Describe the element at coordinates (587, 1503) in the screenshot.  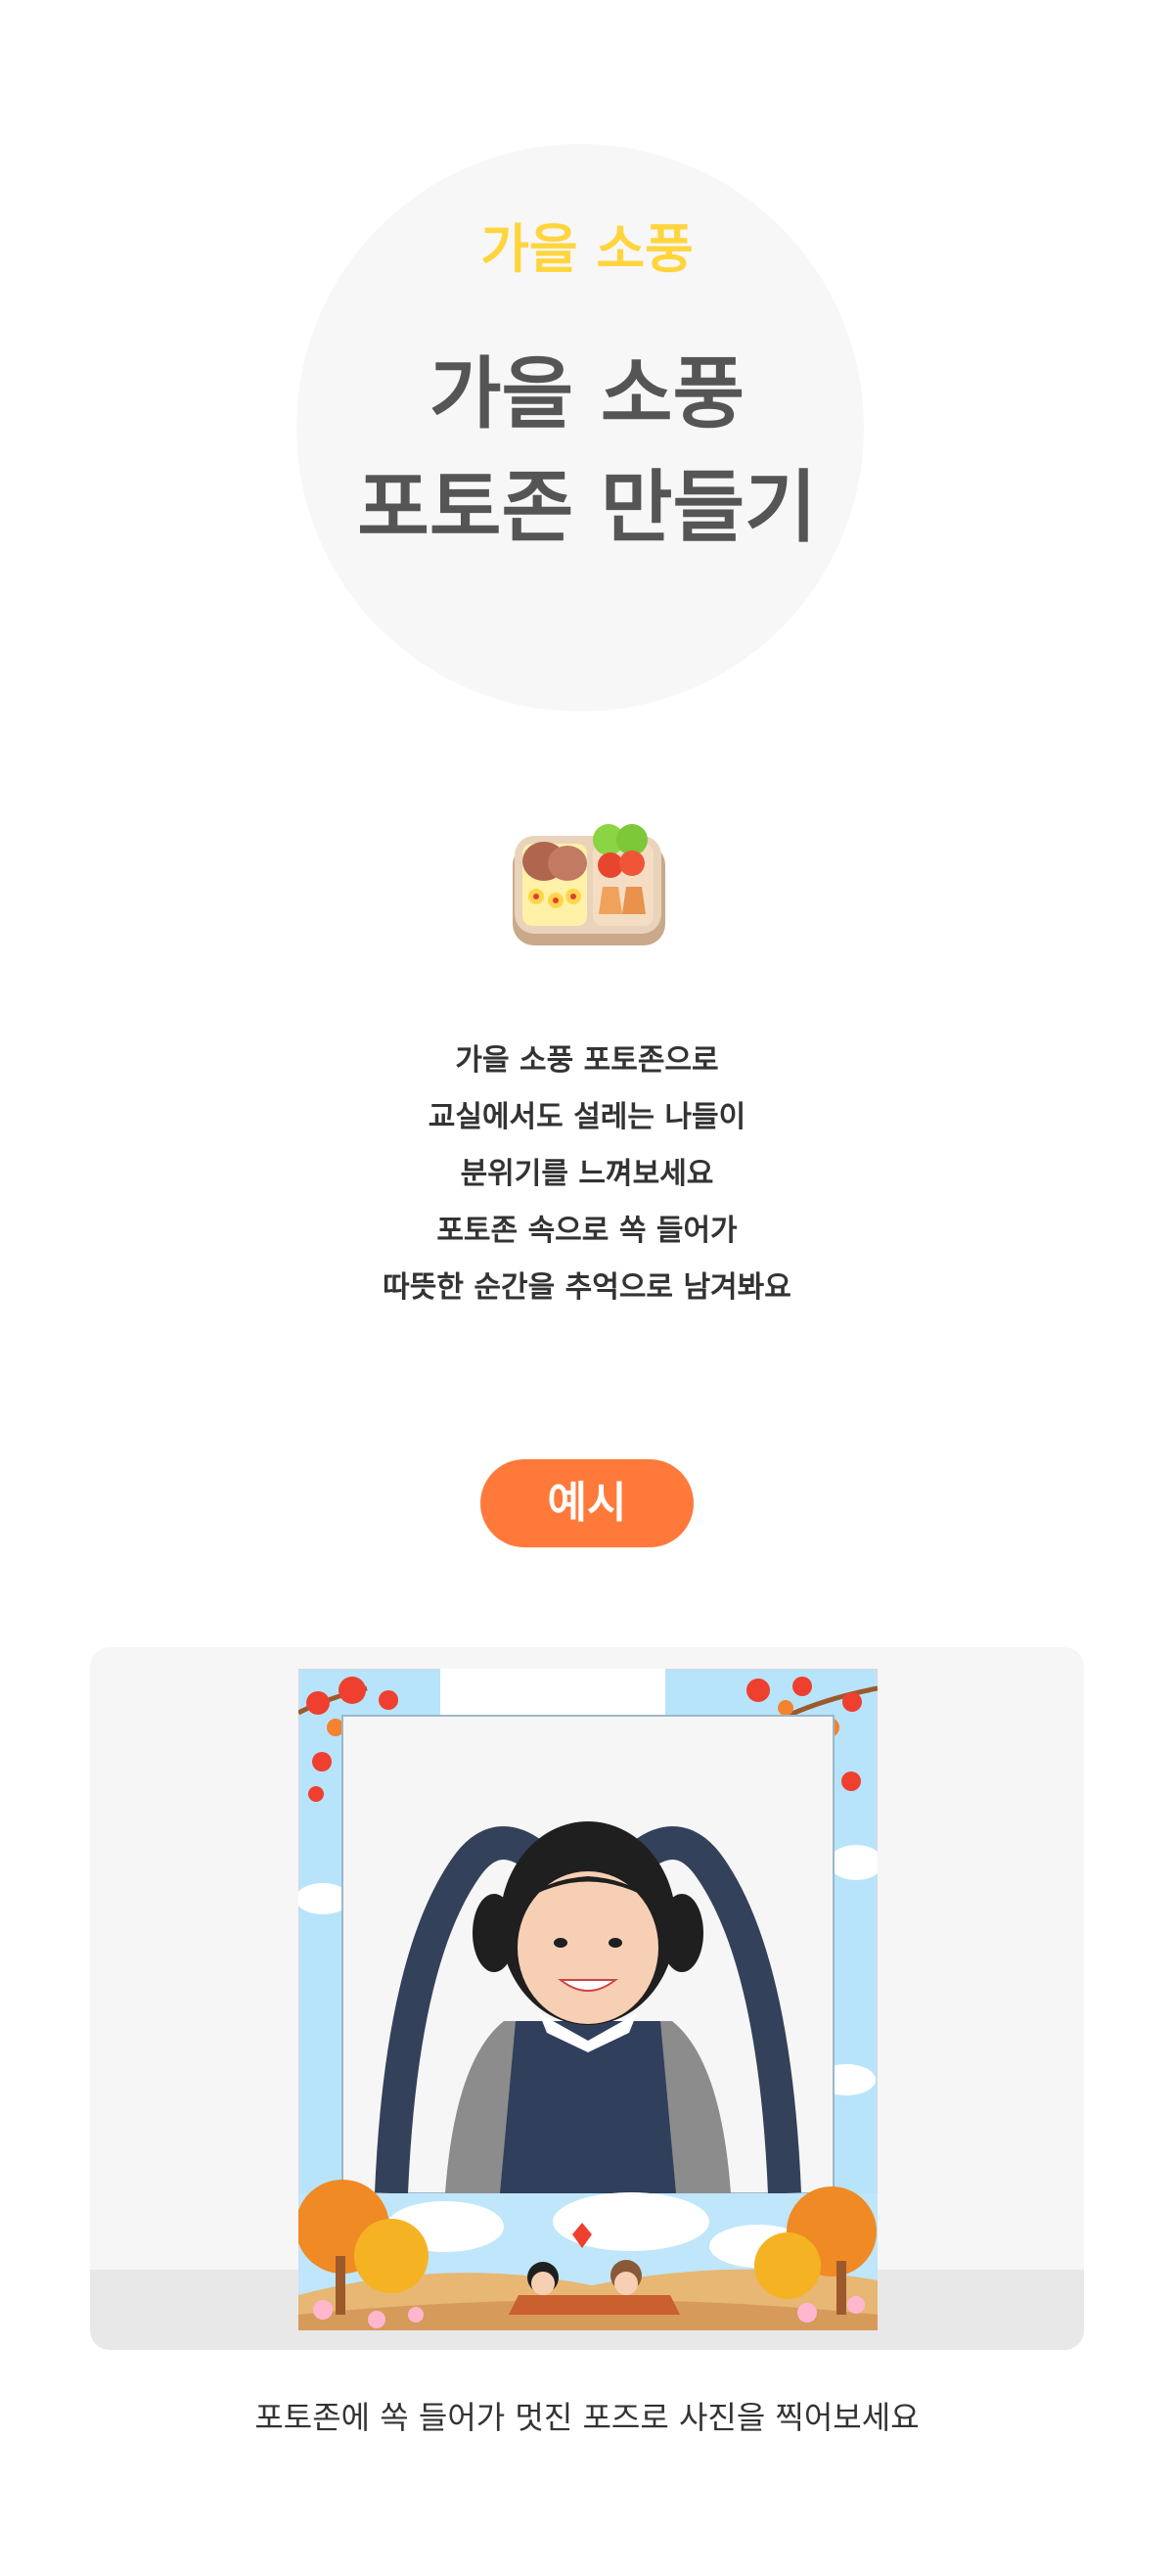
I see `example-badge: 예시` at that location.